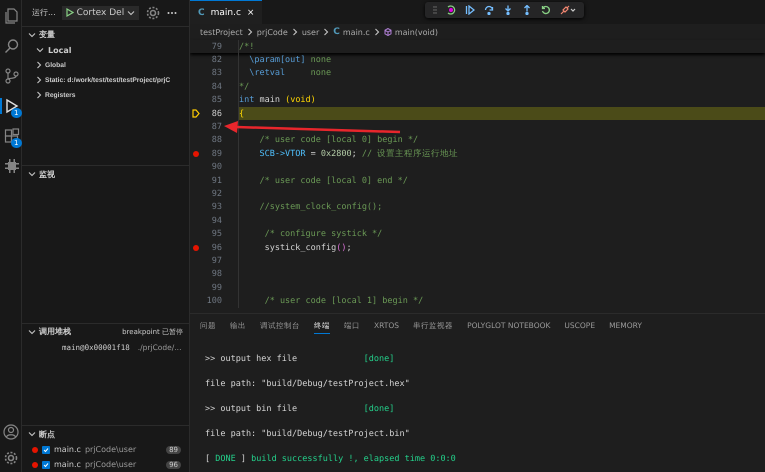 This screenshot has width=765, height=472. What do you see at coordinates (241, 113) in the screenshot?
I see `code-line: {` at bounding box center [241, 113].